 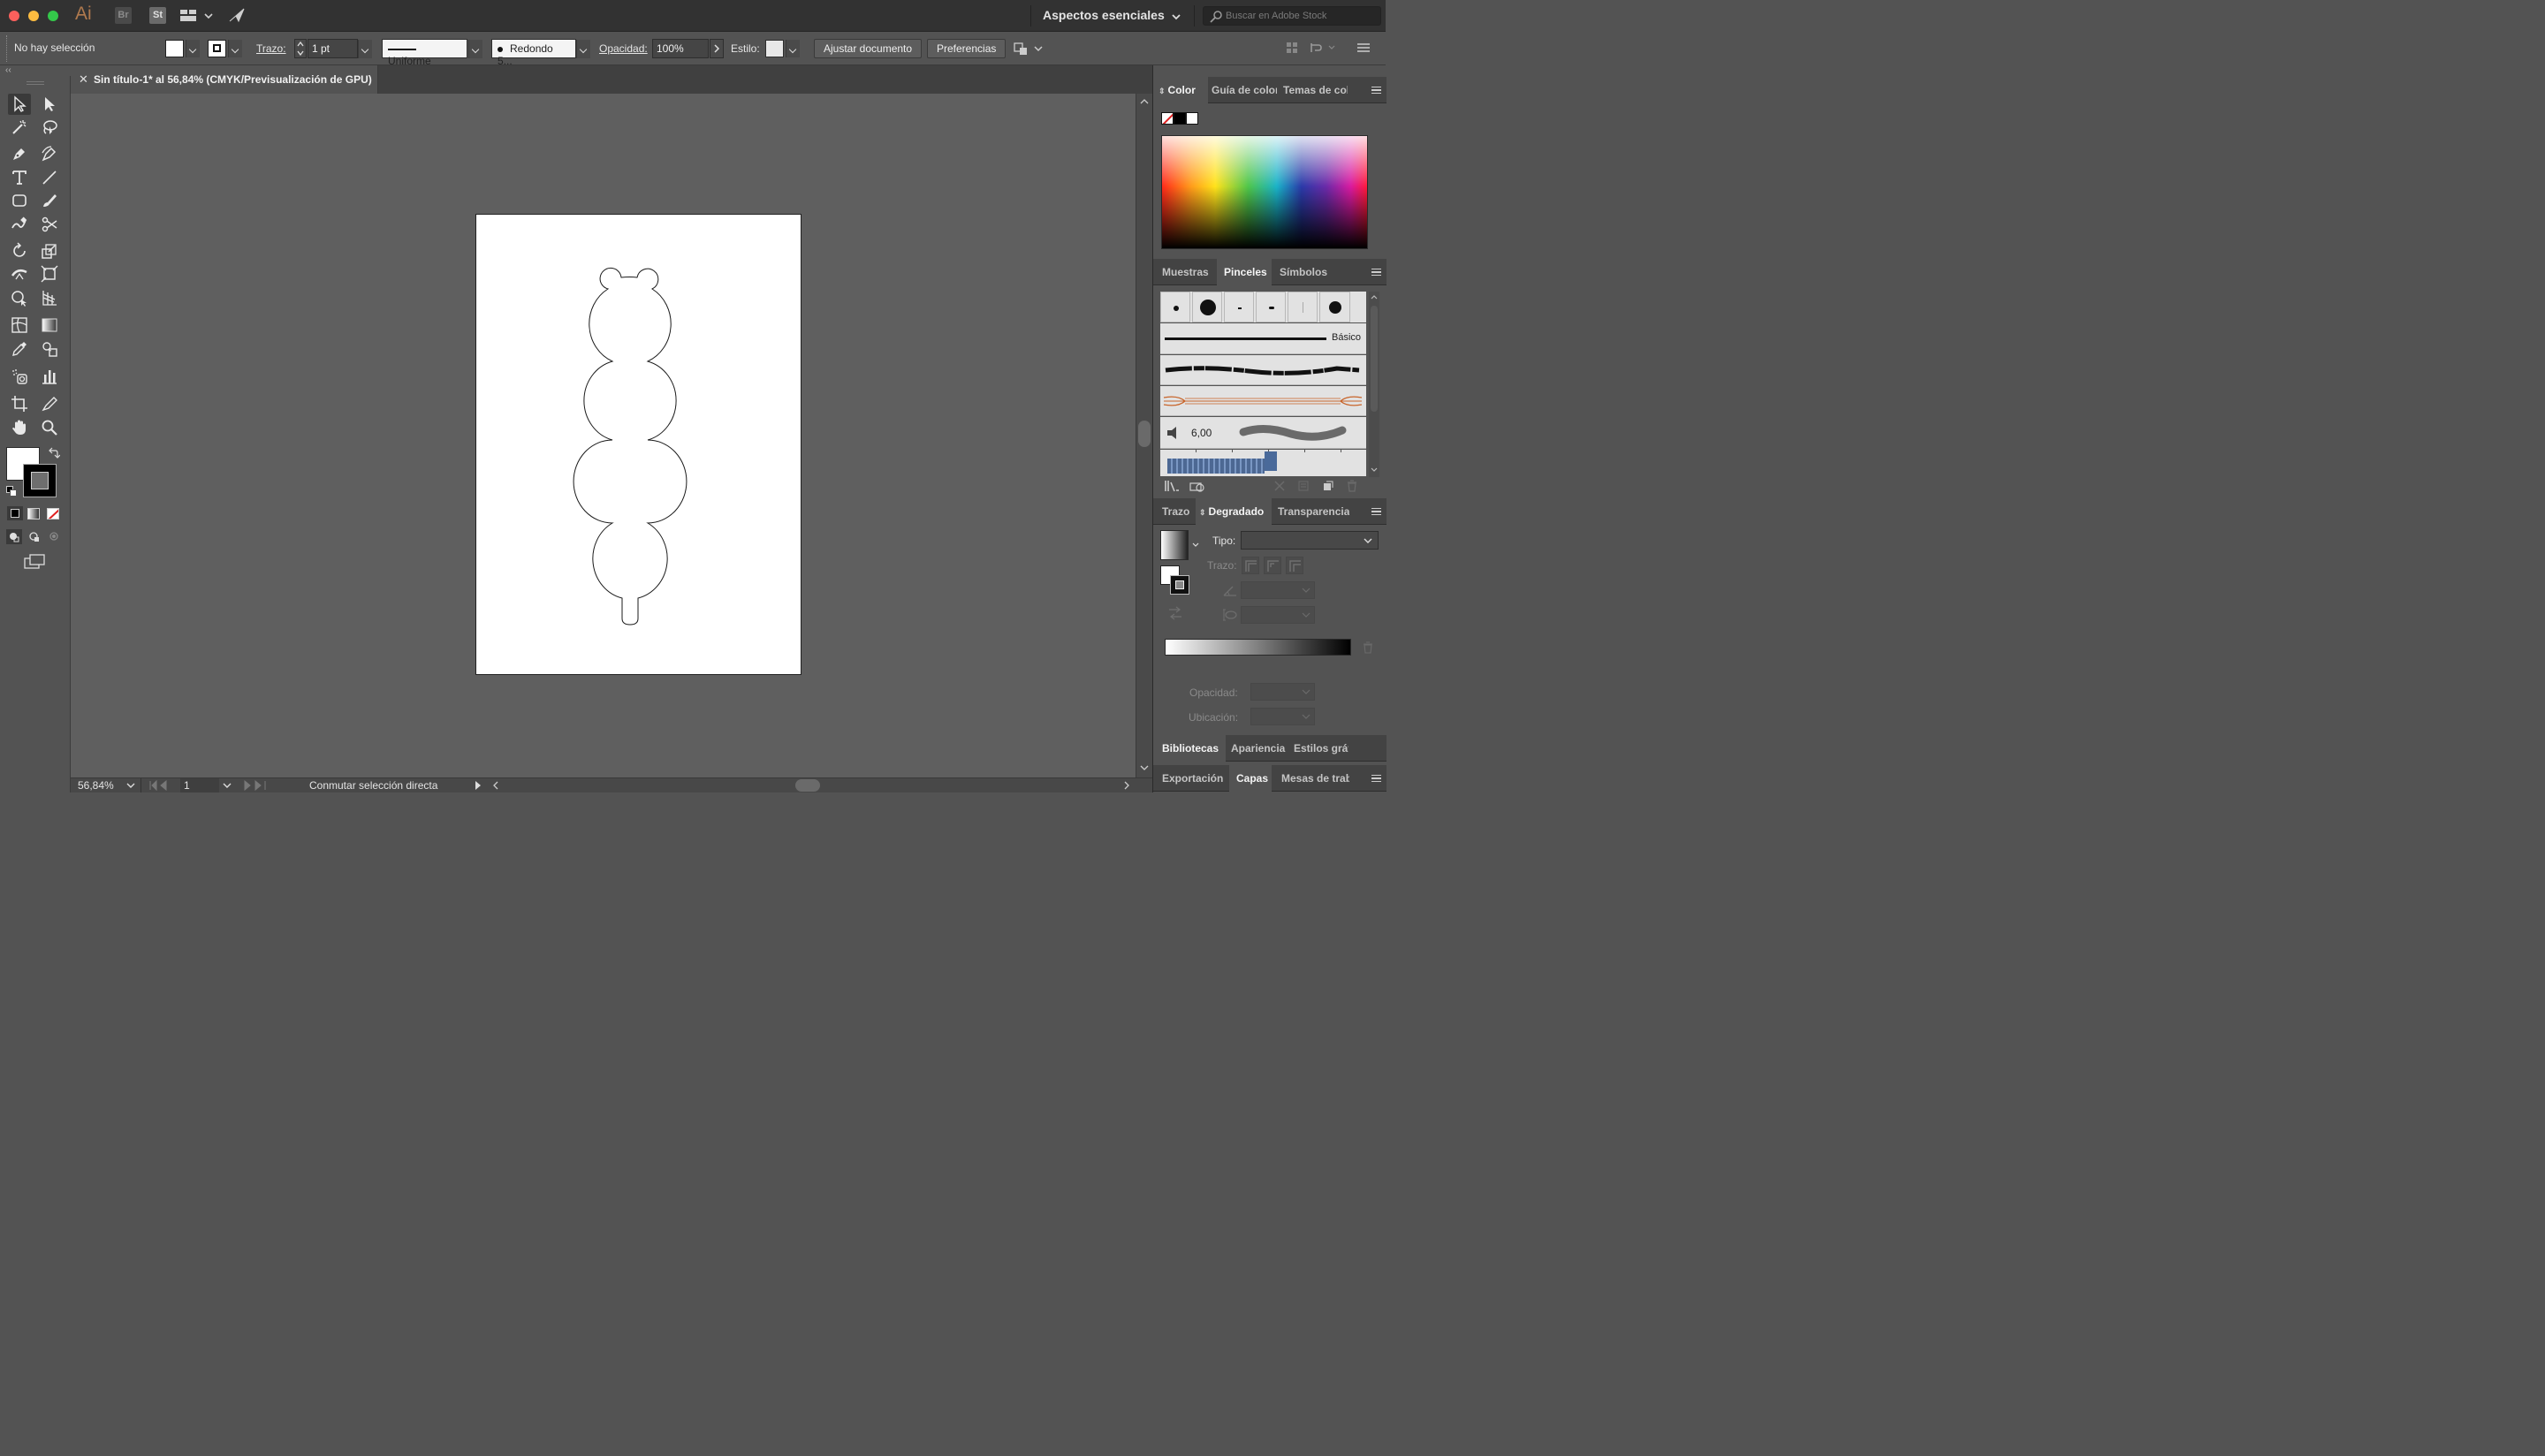 What do you see at coordinates (1180, 119) in the screenshot?
I see `black-swatch` at bounding box center [1180, 119].